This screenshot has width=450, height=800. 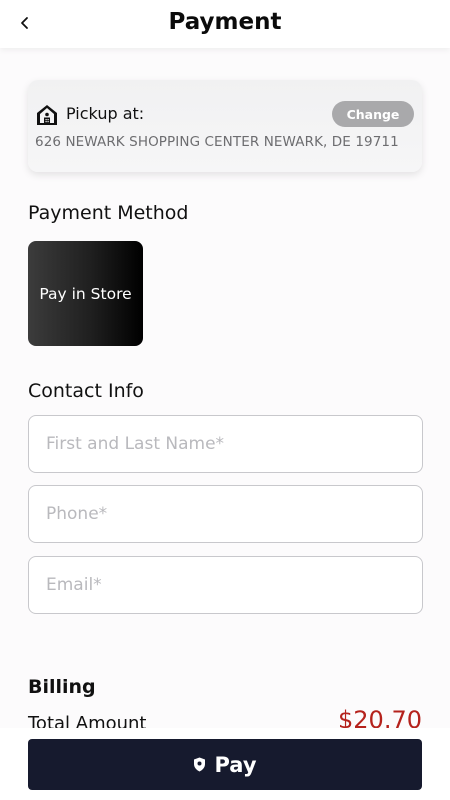 What do you see at coordinates (199, 764) in the screenshot?
I see `shield-icon` at bounding box center [199, 764].